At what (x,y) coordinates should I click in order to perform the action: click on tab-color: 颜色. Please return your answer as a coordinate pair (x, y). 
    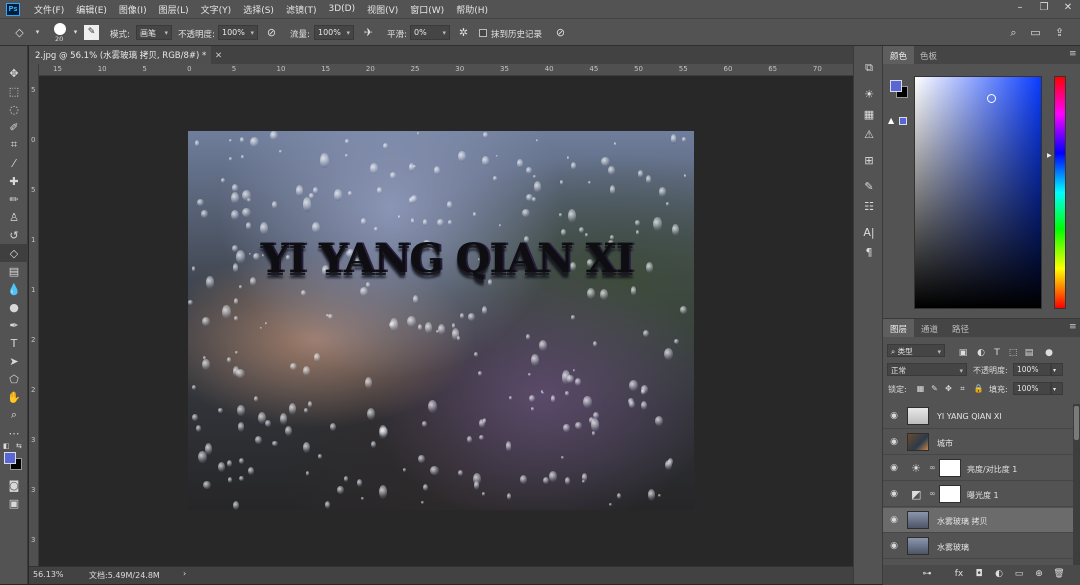
    Looking at the image, I should click on (899, 55).